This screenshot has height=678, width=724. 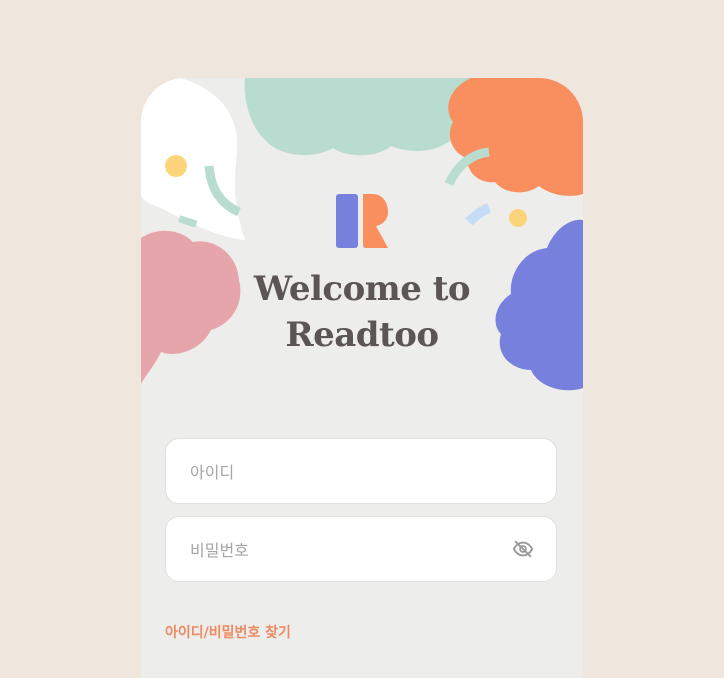 I want to click on eye-off-icon, so click(x=523, y=549).